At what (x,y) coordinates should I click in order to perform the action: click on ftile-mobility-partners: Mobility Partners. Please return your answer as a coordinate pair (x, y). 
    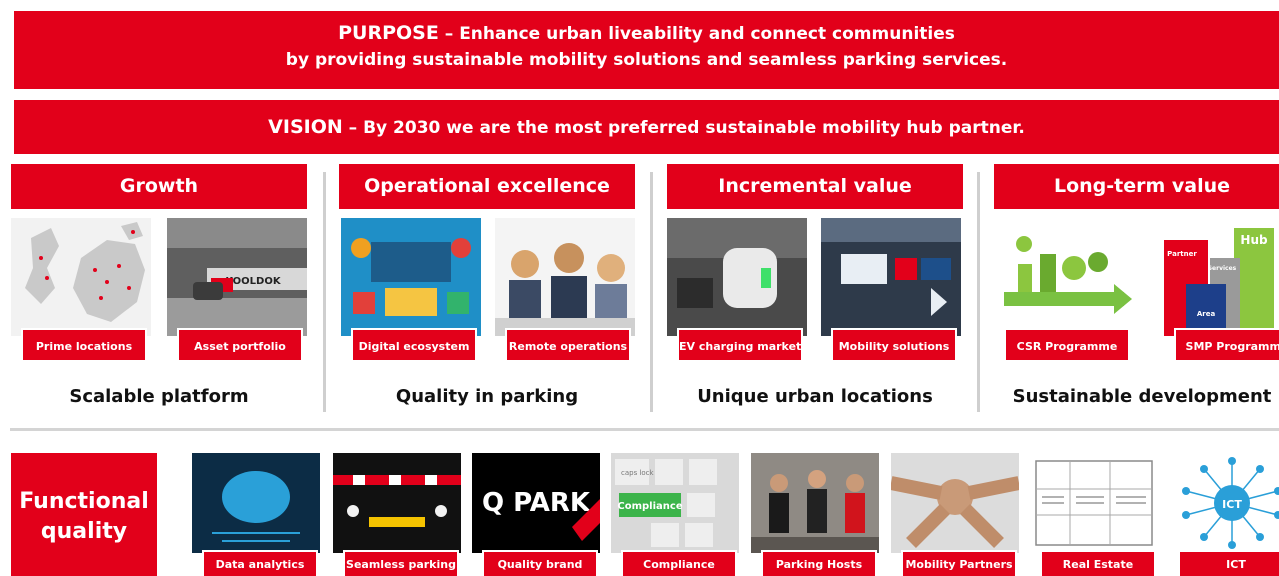
    Looking at the image, I should click on (955, 514).